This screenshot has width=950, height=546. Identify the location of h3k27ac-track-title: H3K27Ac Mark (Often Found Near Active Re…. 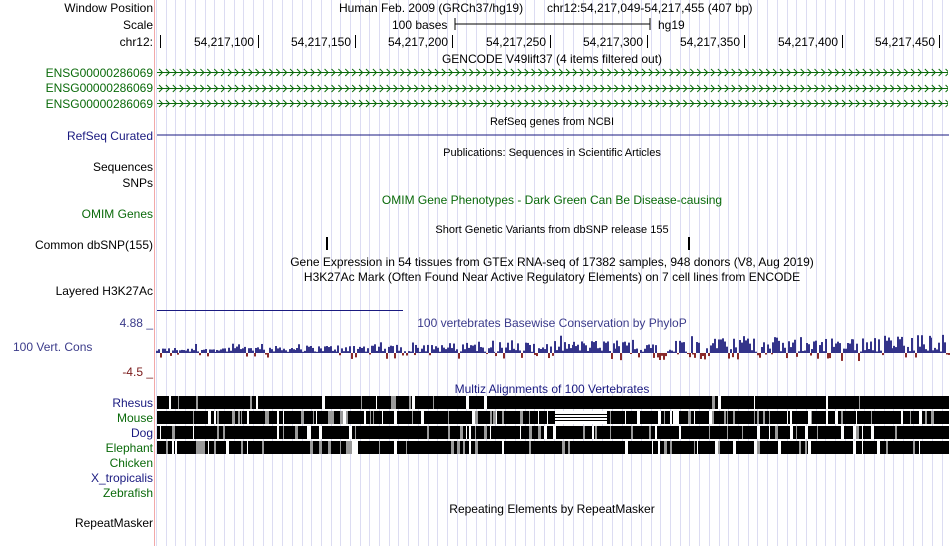
(552, 277).